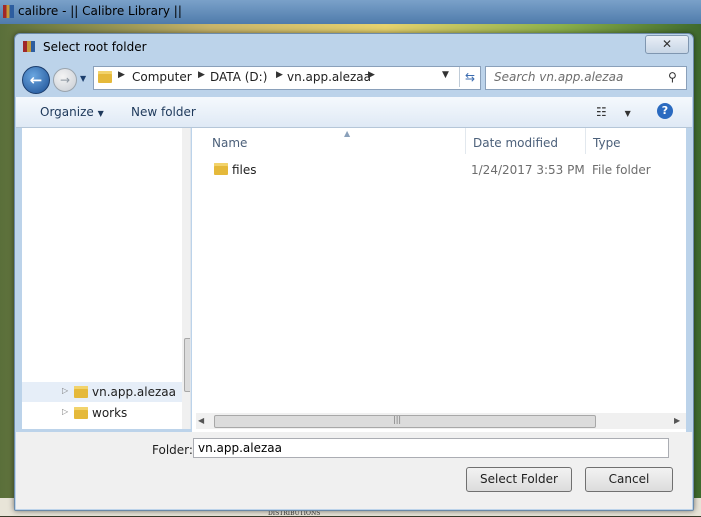 The height and width of the screenshot is (517, 701). I want to click on close-button: ✕, so click(667, 44).